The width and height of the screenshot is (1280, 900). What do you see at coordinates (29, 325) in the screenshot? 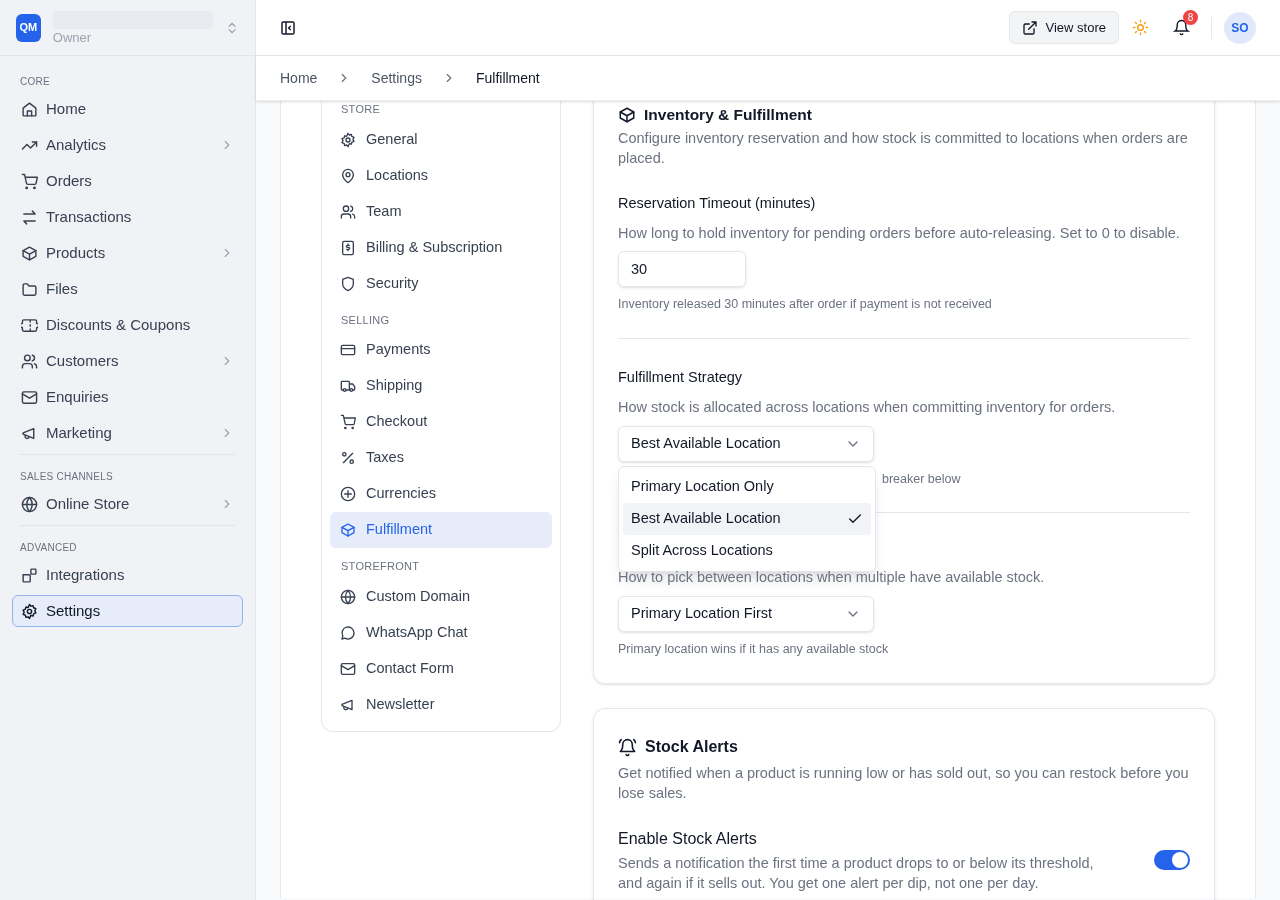
I see `ticket-icon` at bounding box center [29, 325].